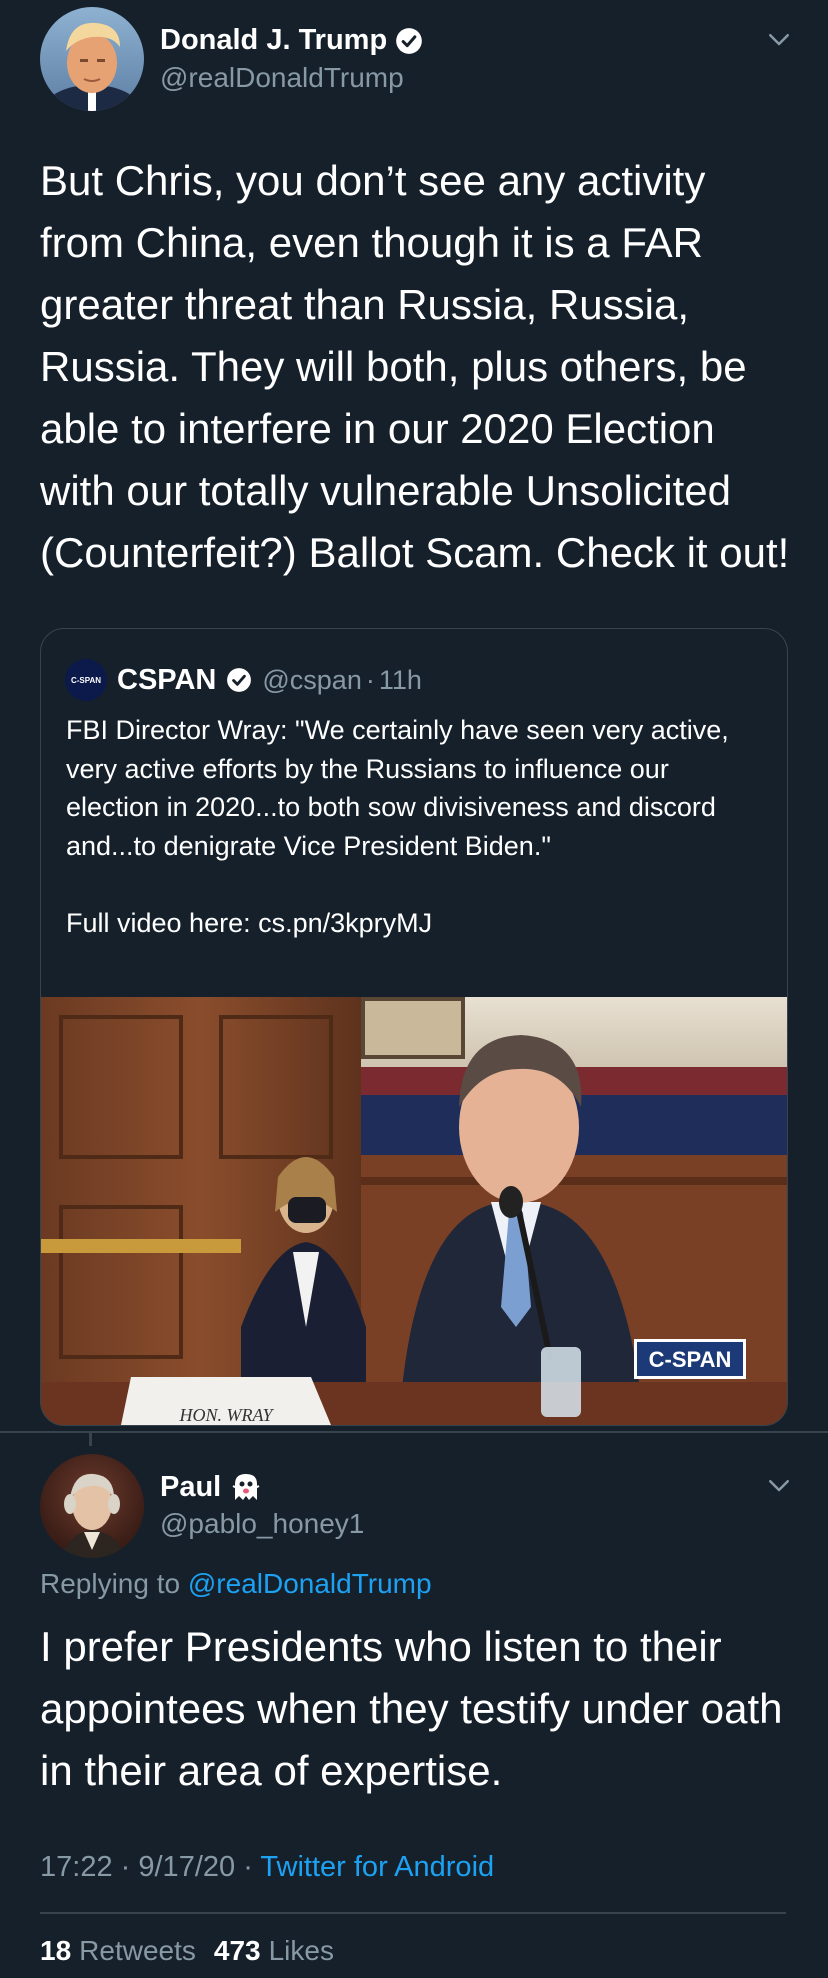 The image size is (828, 1978). What do you see at coordinates (690, 1359) in the screenshot?
I see `cspan-watermark: C-SPAN` at bounding box center [690, 1359].